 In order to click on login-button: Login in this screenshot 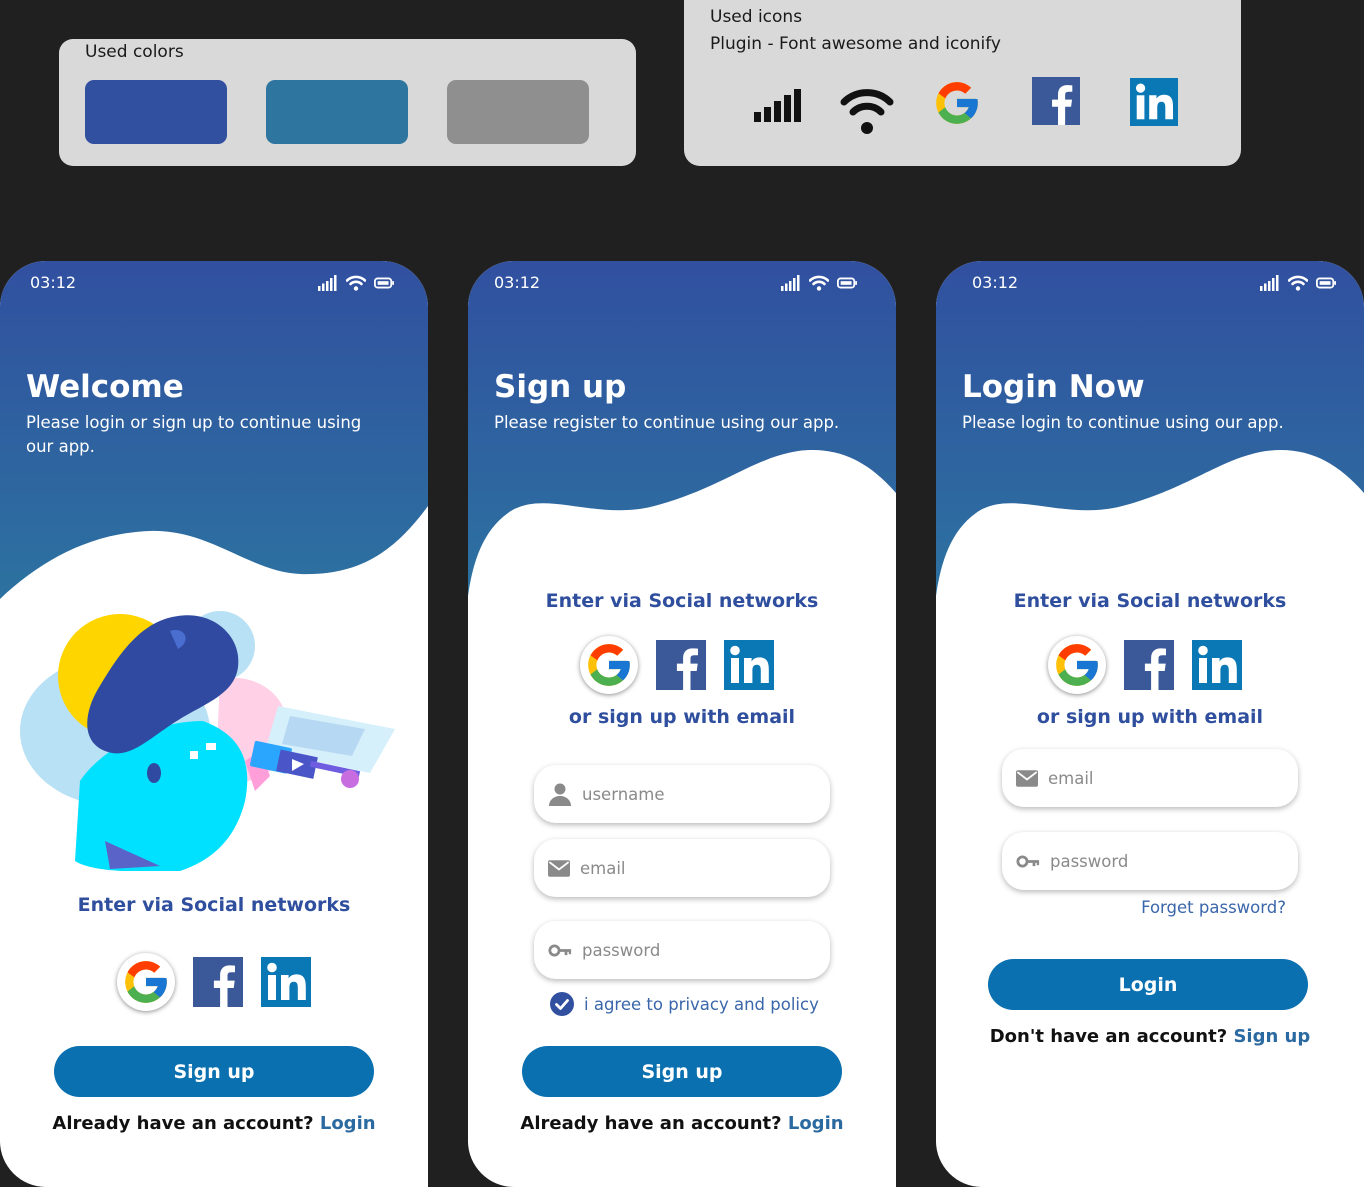, I will do `click(1148, 984)`.